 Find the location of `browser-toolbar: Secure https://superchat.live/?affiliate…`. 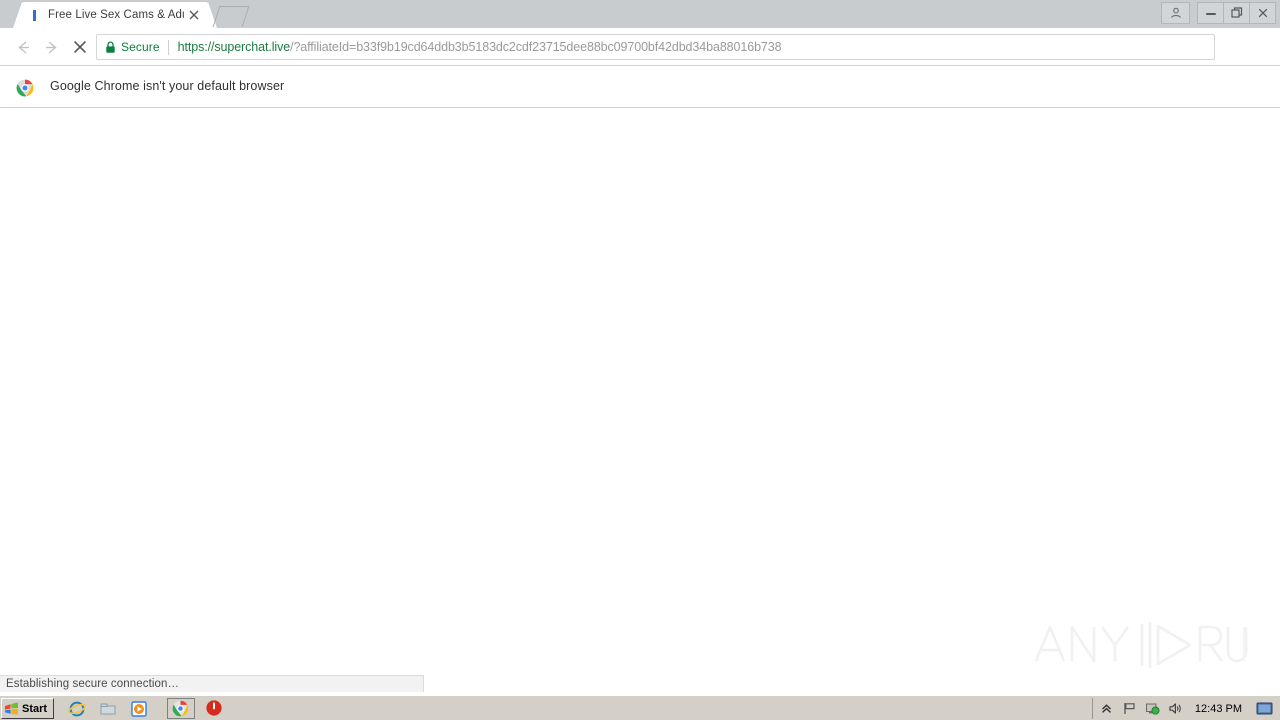

browser-toolbar: Secure https://superchat.live/?affiliate… is located at coordinates (640, 55).